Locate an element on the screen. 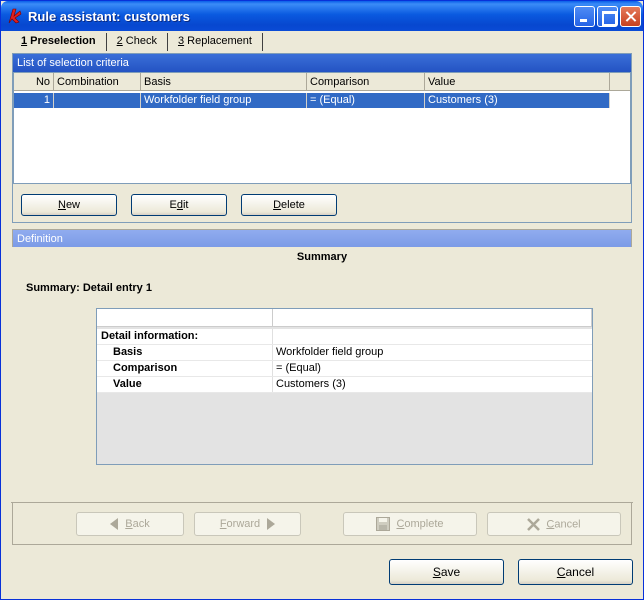 This screenshot has height=600, width=644. detail-header is located at coordinates (344, 318).